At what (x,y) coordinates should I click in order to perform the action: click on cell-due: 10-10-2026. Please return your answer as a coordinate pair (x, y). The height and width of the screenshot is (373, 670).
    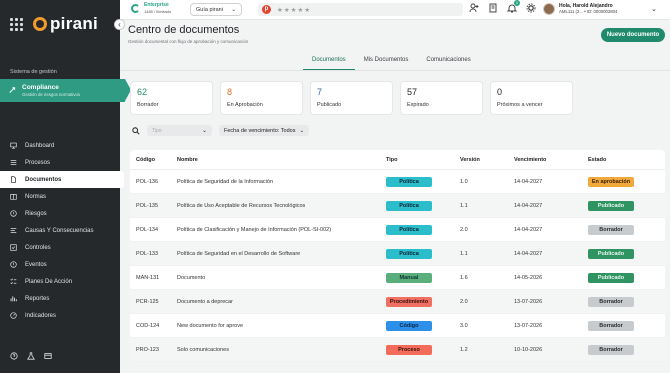
    Looking at the image, I should click on (528, 349).